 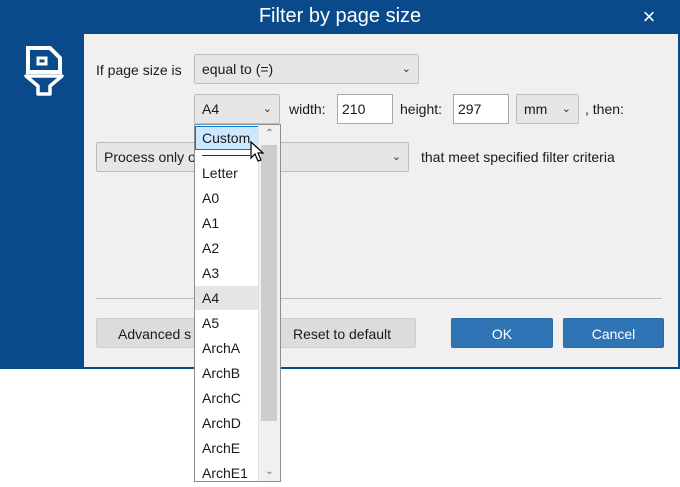 I want to click on dropdown-item-archa: ArchA, so click(x=227, y=348).